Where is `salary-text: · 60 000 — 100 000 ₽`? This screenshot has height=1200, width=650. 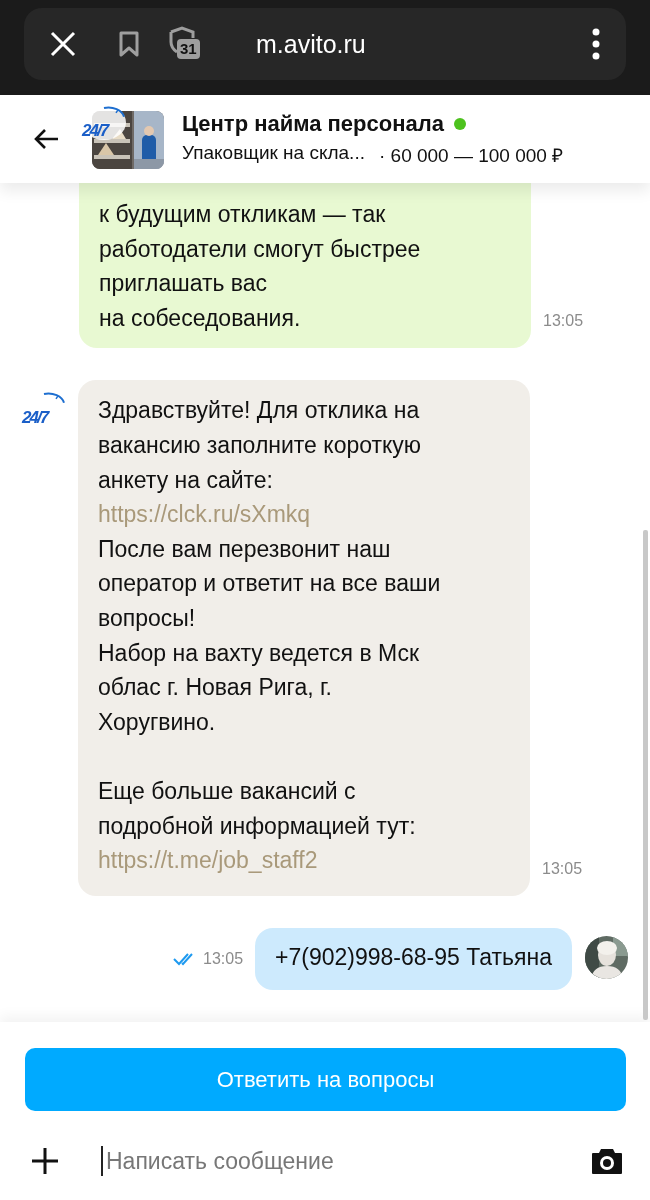 salary-text: · 60 000 — 100 000 ₽ is located at coordinates (471, 155).